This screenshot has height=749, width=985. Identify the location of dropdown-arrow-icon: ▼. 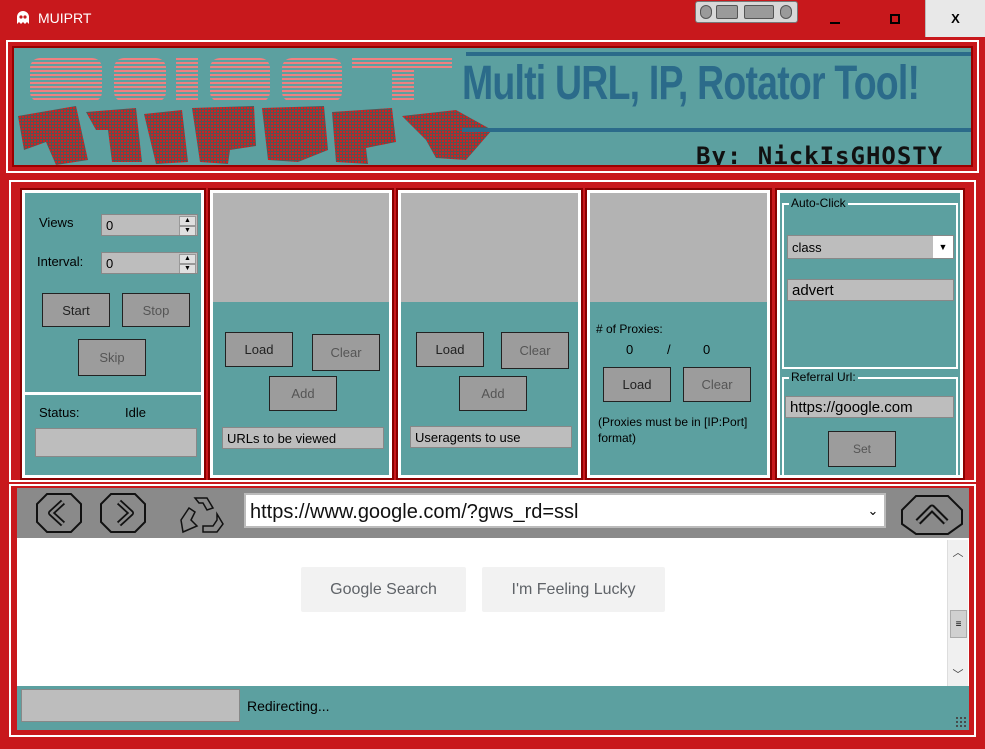
(943, 247).